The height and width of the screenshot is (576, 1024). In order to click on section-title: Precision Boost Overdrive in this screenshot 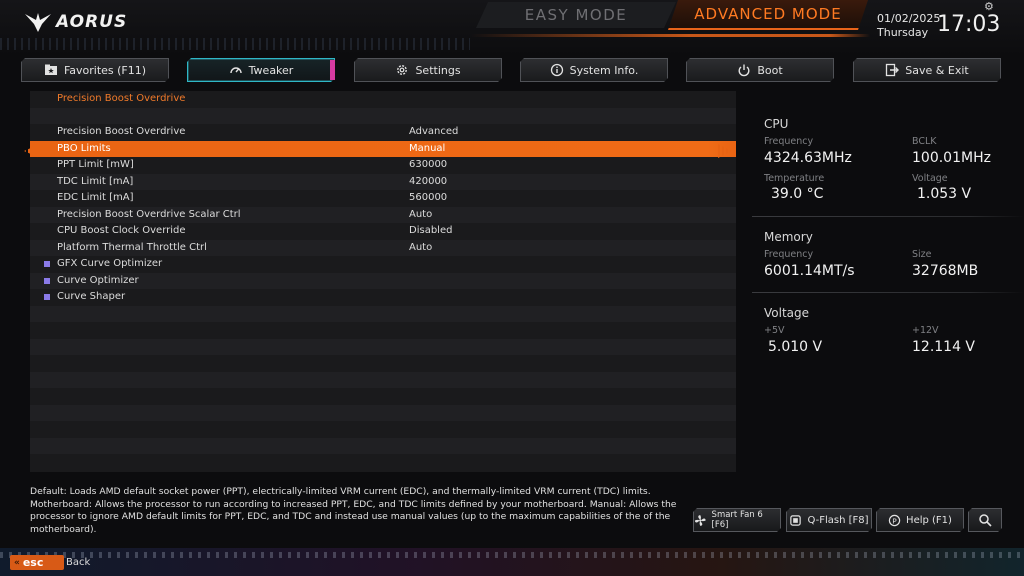, I will do `click(121, 98)`.